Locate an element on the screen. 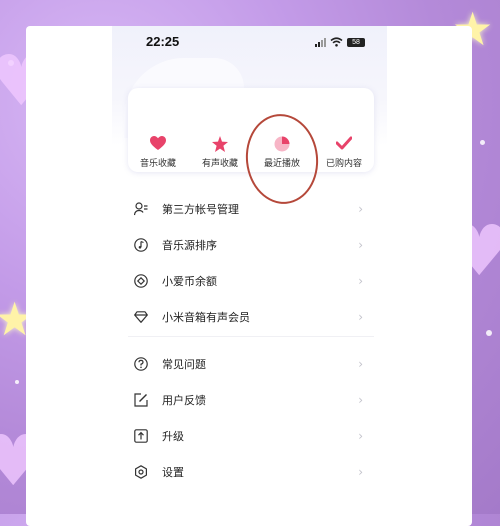 This screenshot has width=500, height=526. wifi-icon is located at coordinates (336, 42).